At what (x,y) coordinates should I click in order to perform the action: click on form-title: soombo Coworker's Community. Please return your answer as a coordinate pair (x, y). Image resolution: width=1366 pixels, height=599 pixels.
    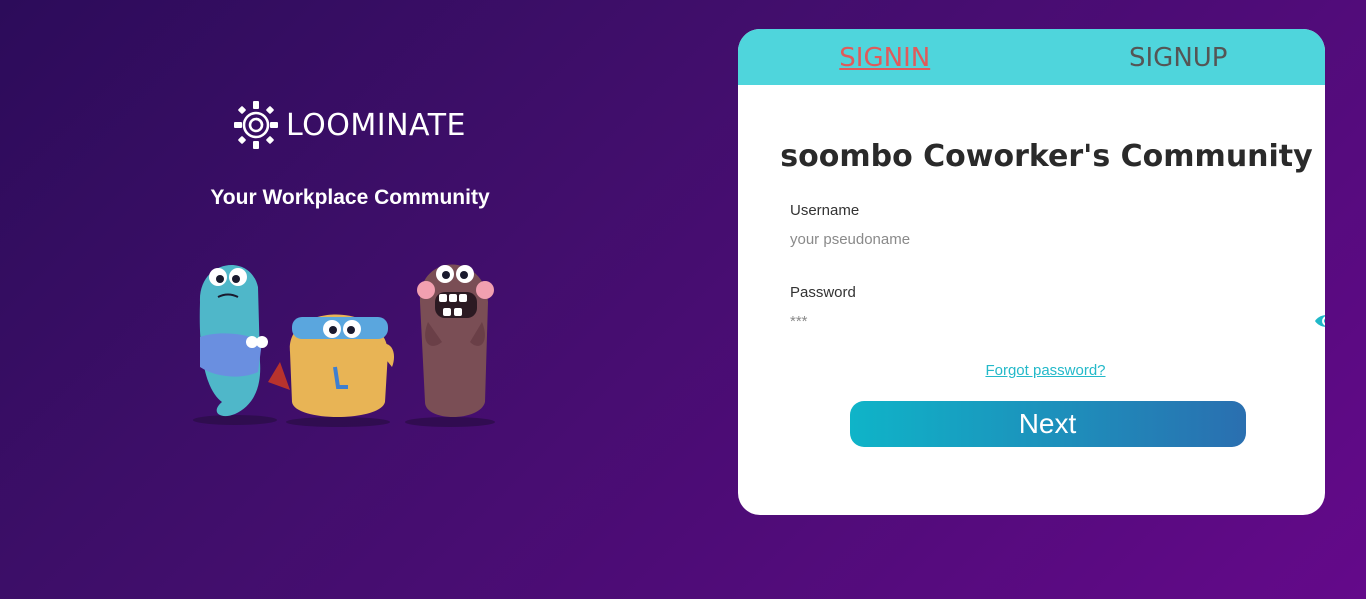
    Looking at the image, I should click on (1046, 156).